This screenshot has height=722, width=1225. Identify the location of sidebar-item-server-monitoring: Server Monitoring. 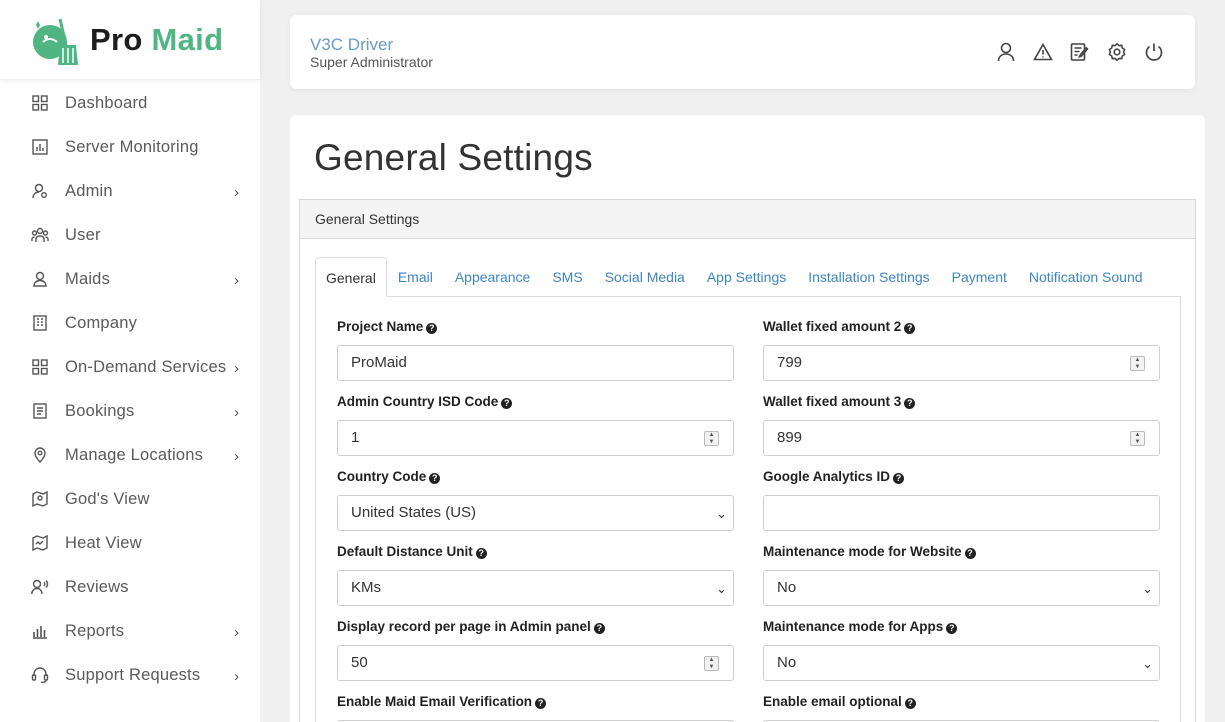
(130, 147).